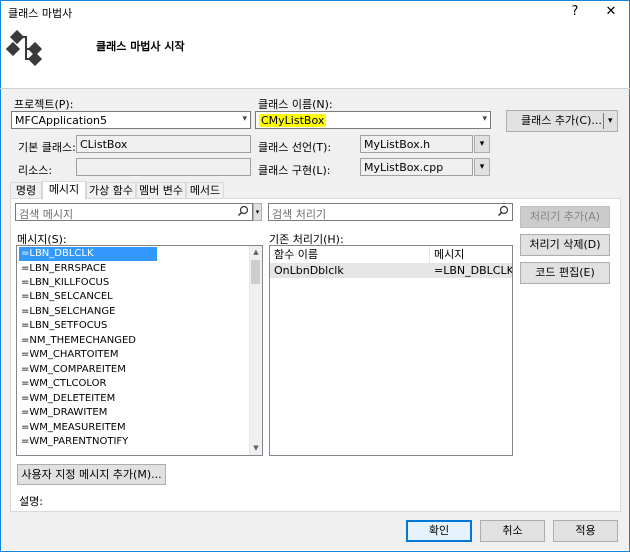 This screenshot has width=630, height=552. Describe the element at coordinates (63, 413) in the screenshot. I see `list-item: =WM_DRAWITEM` at that location.